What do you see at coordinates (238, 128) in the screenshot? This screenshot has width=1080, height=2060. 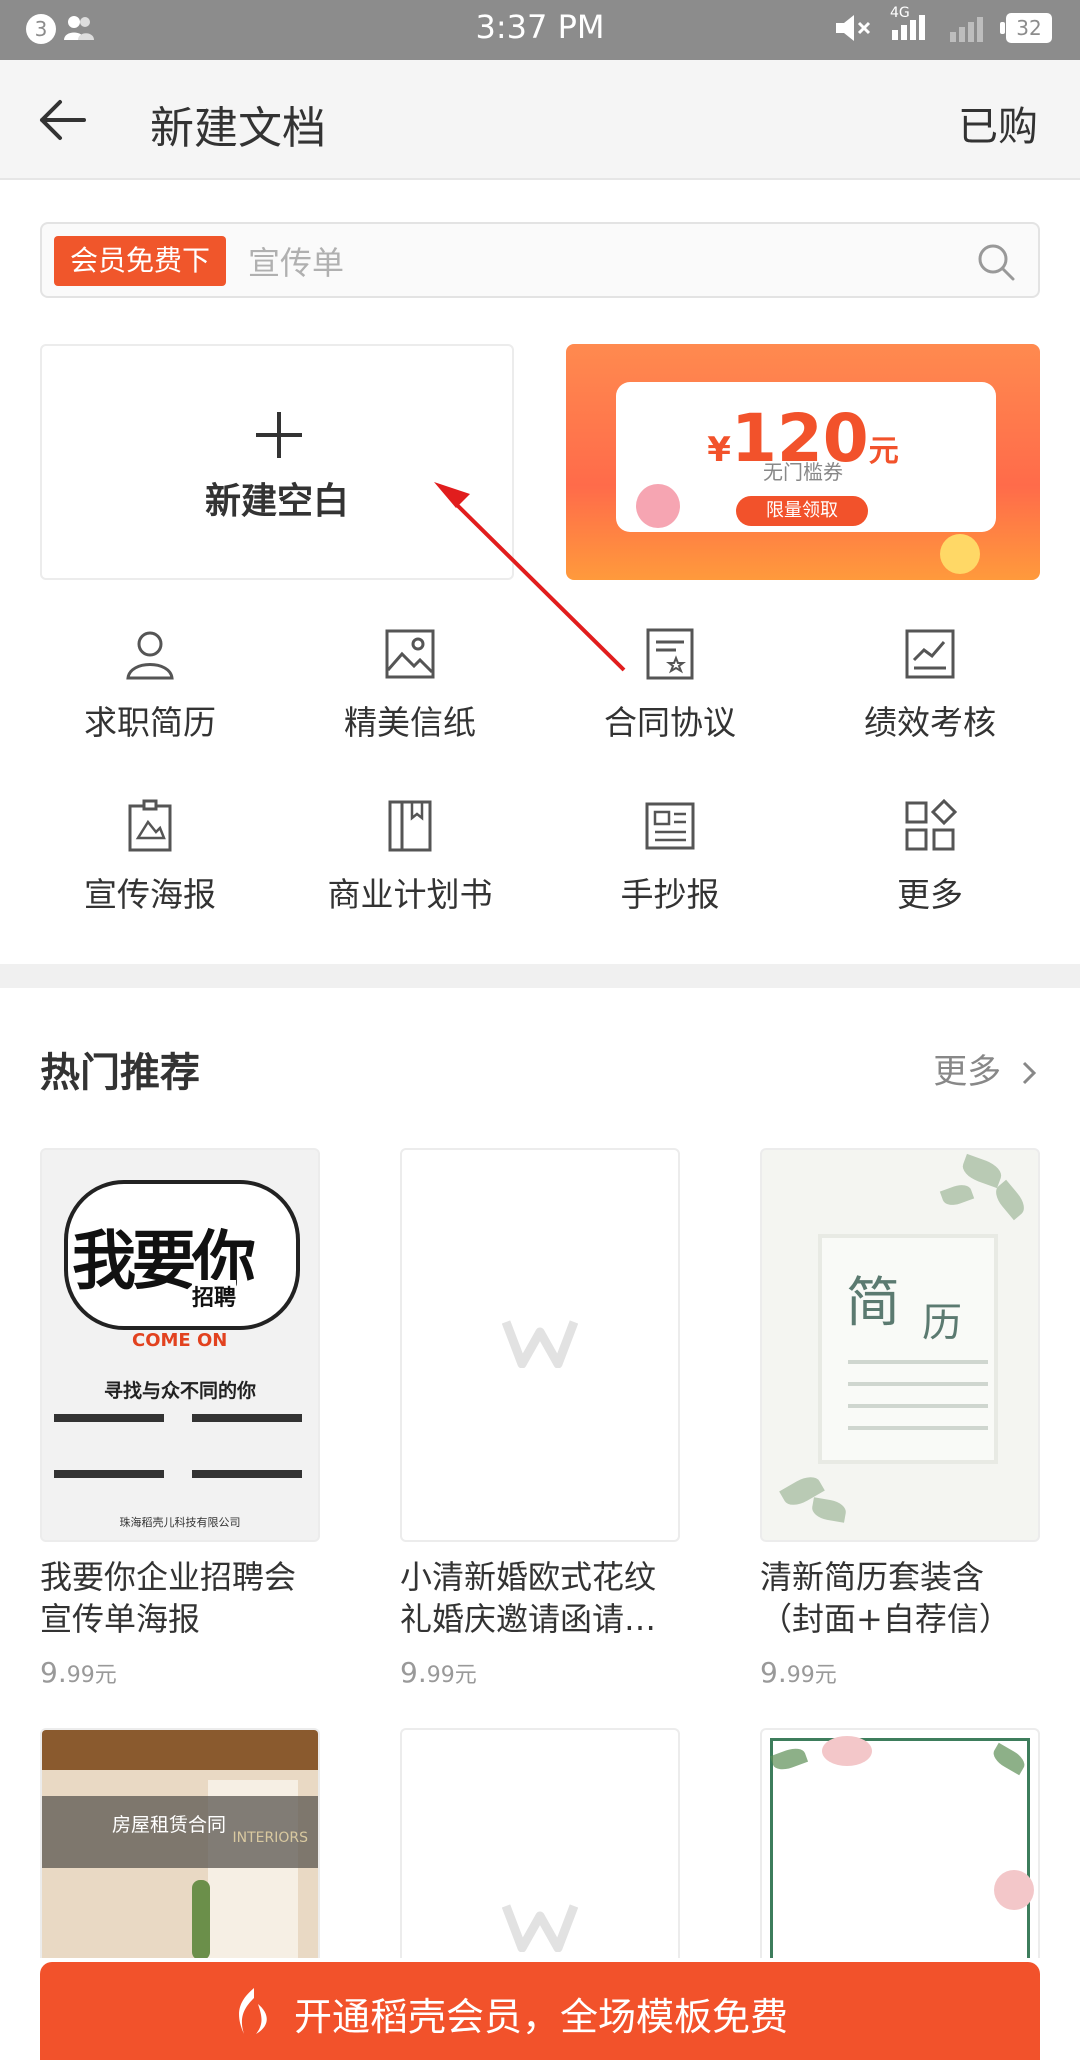 I see `page-title: 新建文档` at bounding box center [238, 128].